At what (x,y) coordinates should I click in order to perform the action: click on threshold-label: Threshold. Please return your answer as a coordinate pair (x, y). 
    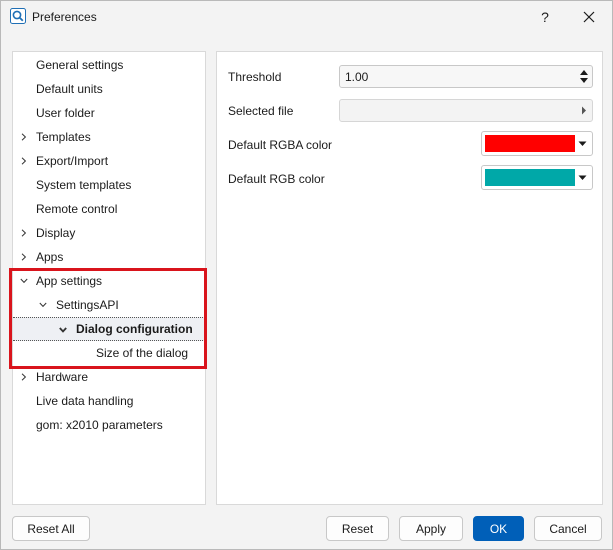
    Looking at the image, I should click on (255, 77).